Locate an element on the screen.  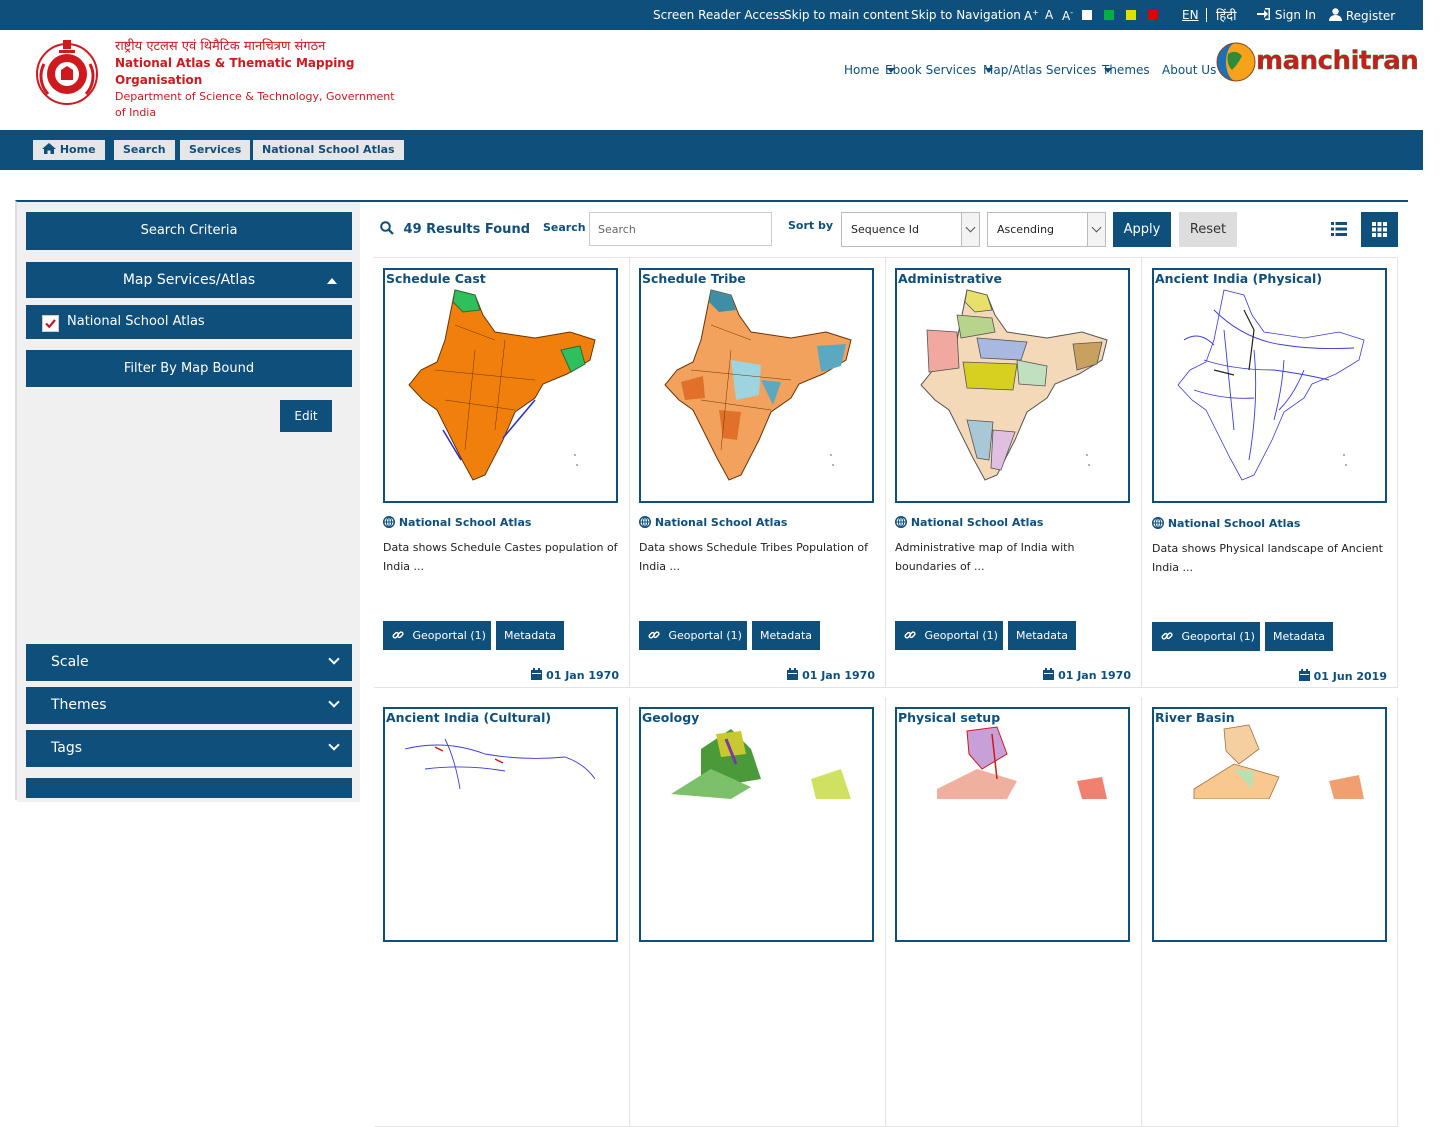
natmo-emblem-icon is located at coordinates (67, 71).